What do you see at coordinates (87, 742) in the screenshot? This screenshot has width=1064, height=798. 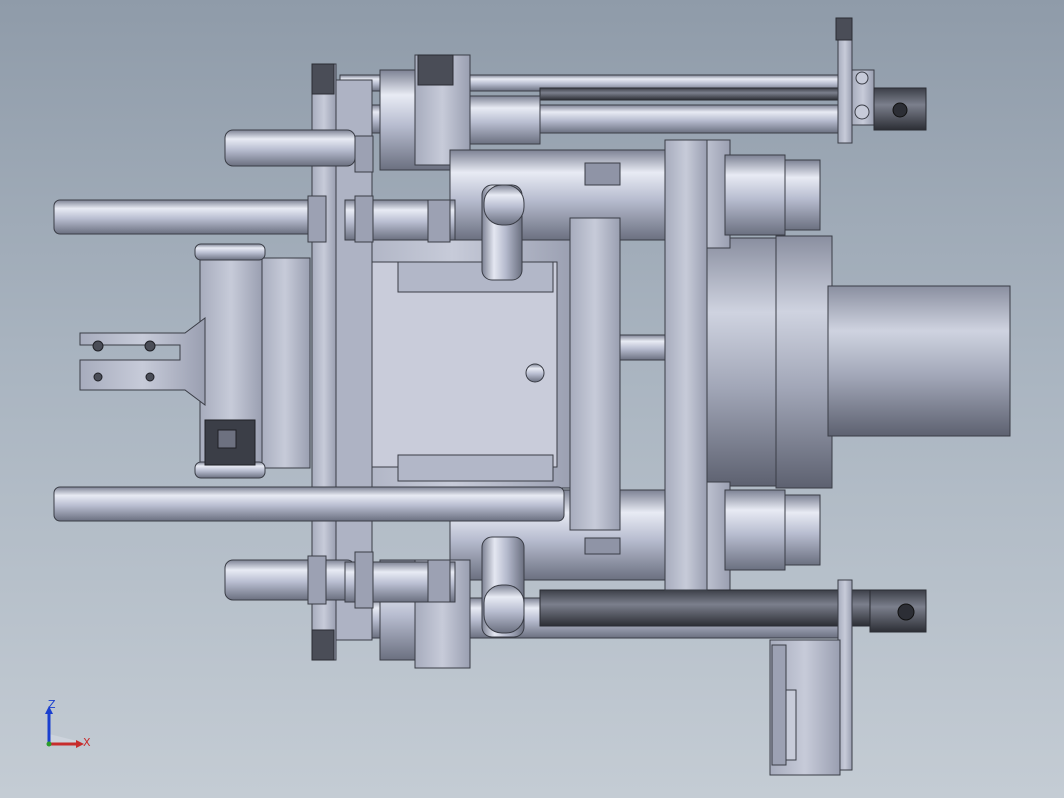 I see `axis-x-label: X` at bounding box center [87, 742].